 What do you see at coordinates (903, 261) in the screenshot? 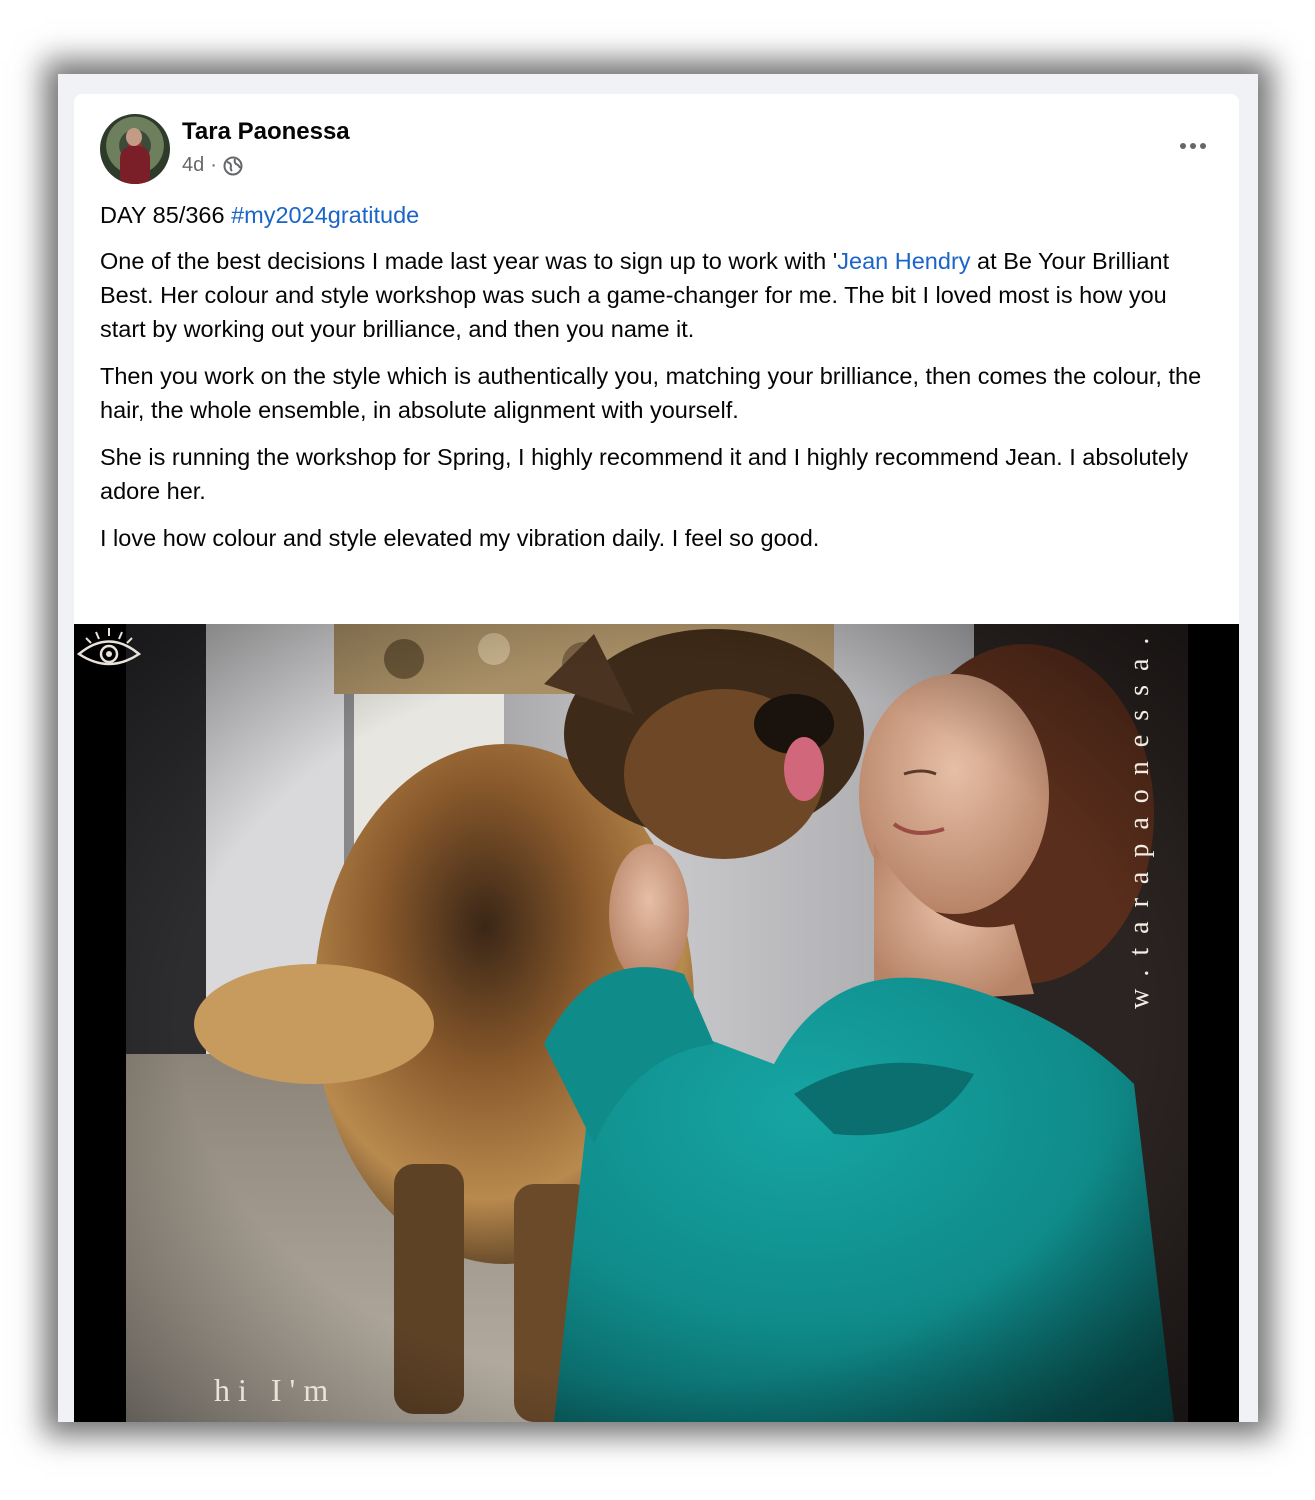
I see `mention-link: Jean Hendry` at bounding box center [903, 261].